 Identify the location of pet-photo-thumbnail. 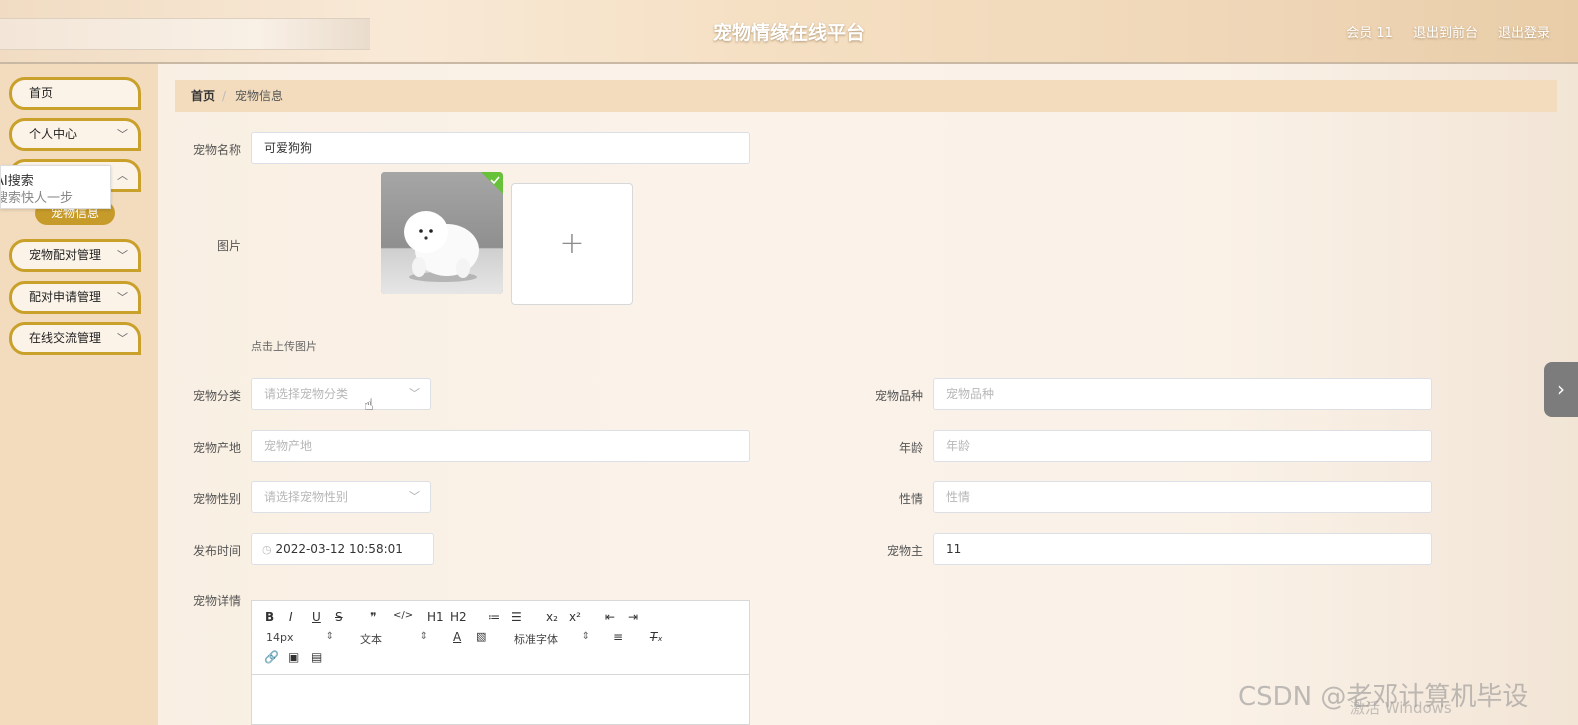
(442, 233).